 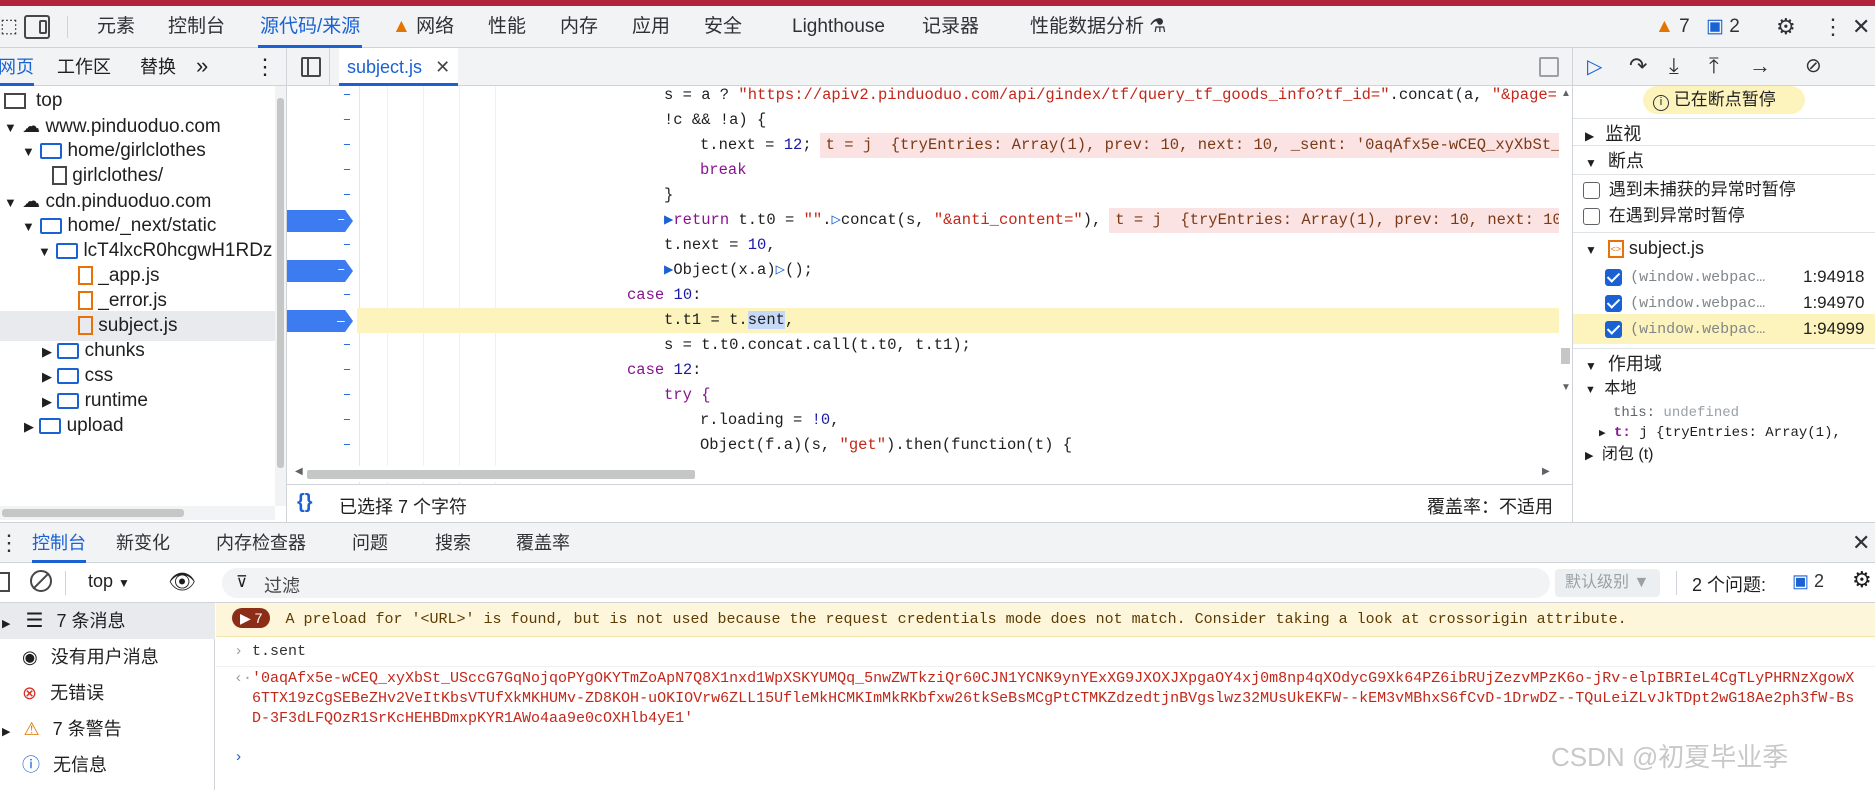 I want to click on toggle-navigator-icon, so click(x=311, y=67).